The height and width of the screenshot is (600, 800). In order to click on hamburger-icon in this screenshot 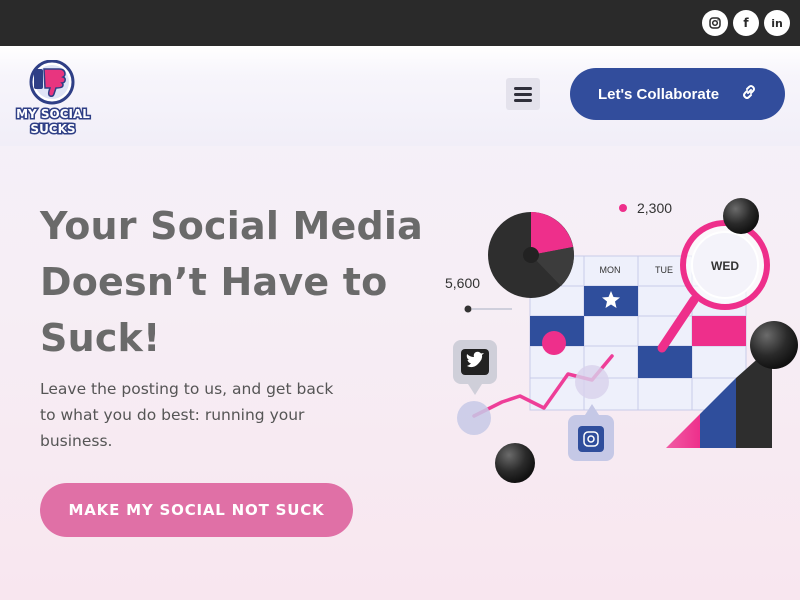, I will do `click(523, 88)`.